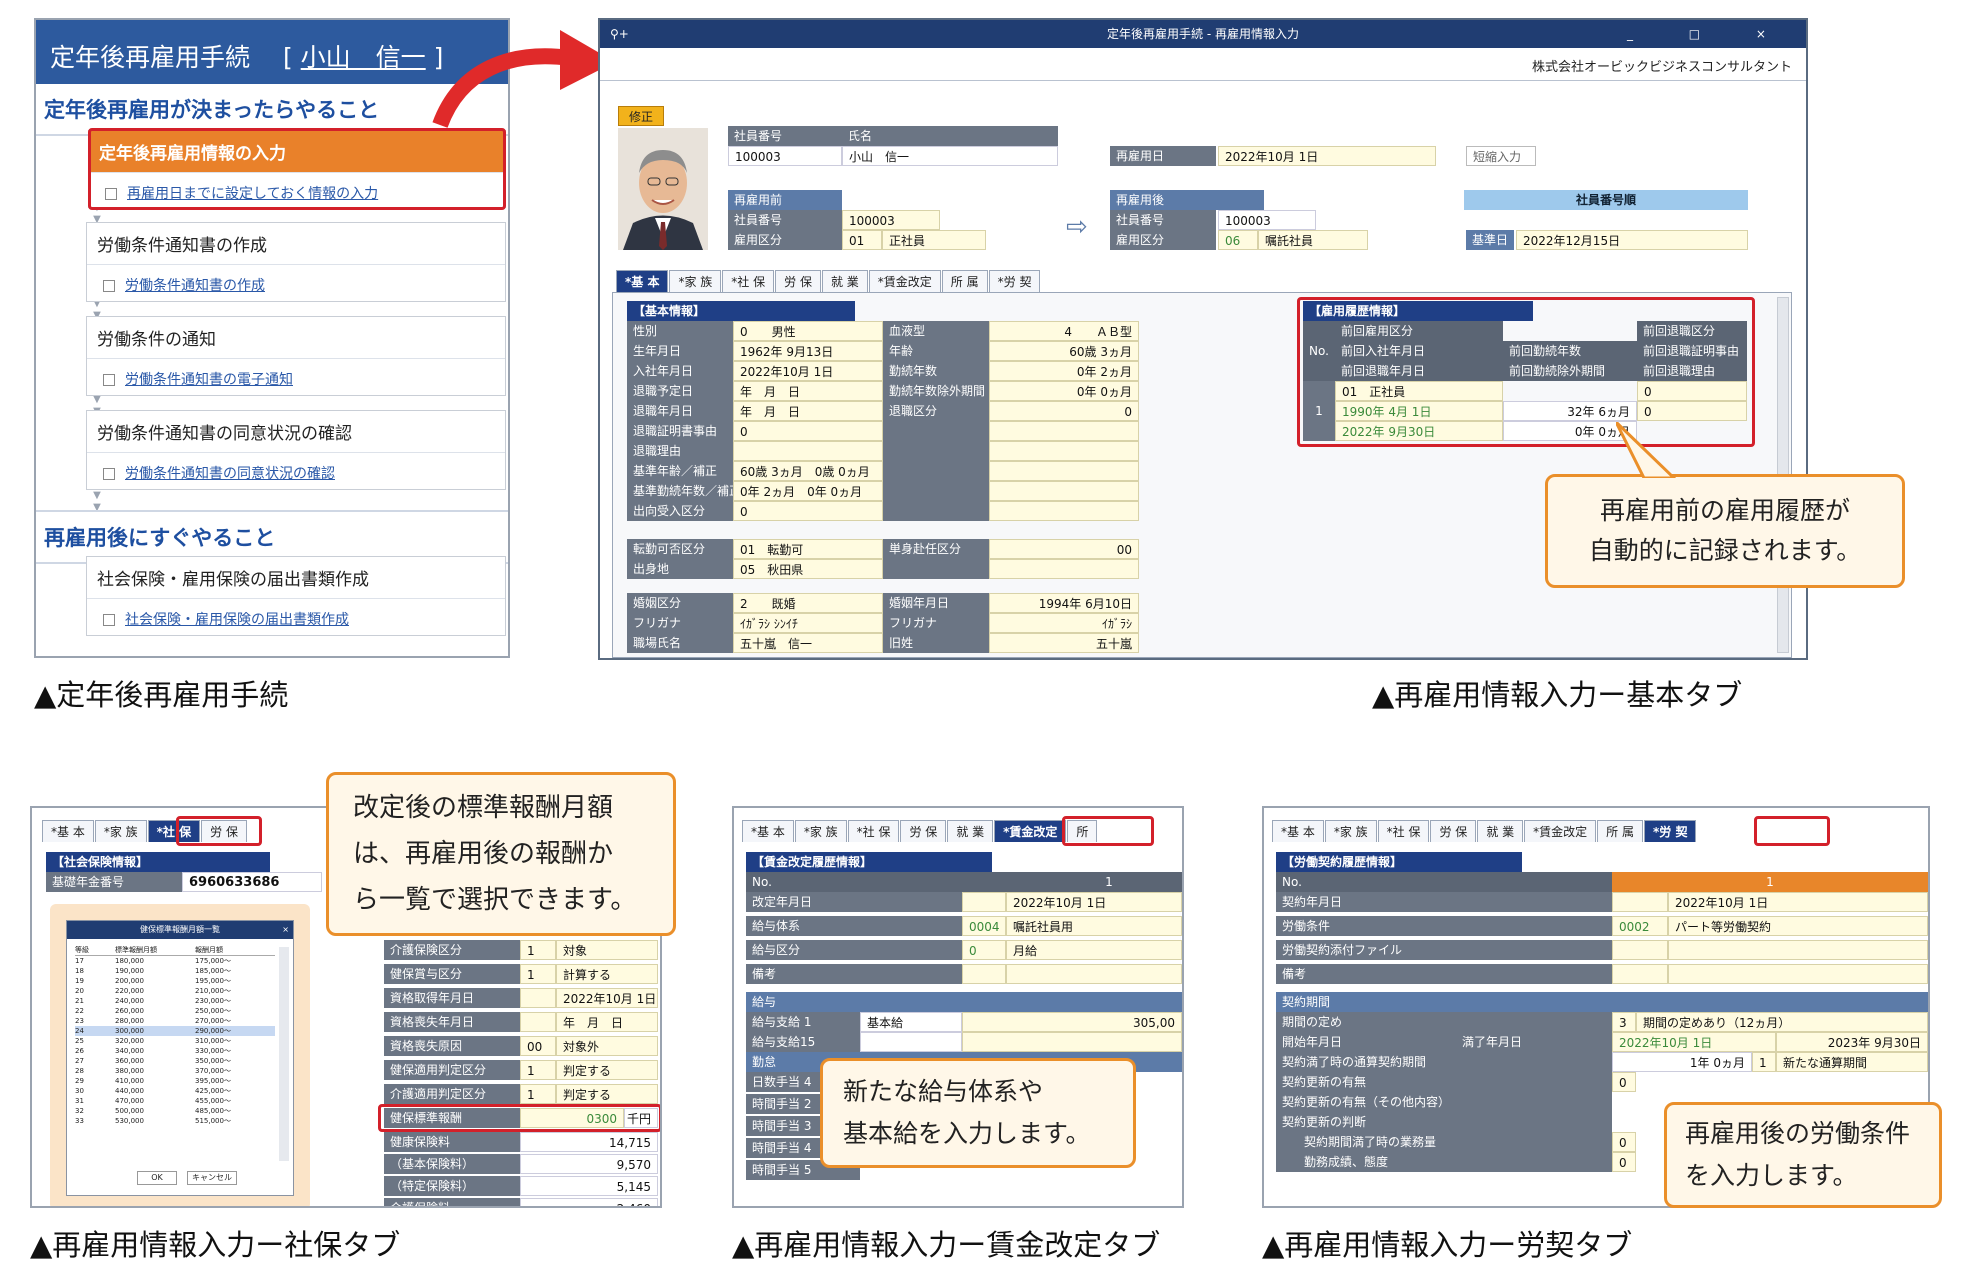 The height and width of the screenshot is (1277, 1988). What do you see at coordinates (1064, 391) in the screenshot?
I see `field-value: 0年 0ヵ月` at bounding box center [1064, 391].